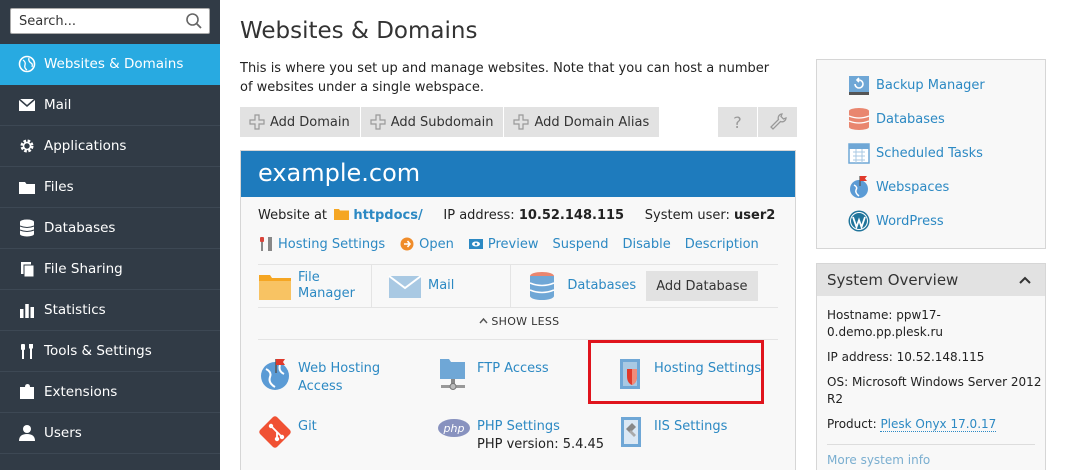 The height and width of the screenshot is (470, 1067). Describe the element at coordinates (702, 286) in the screenshot. I see `add-database-button: Add Database` at that location.